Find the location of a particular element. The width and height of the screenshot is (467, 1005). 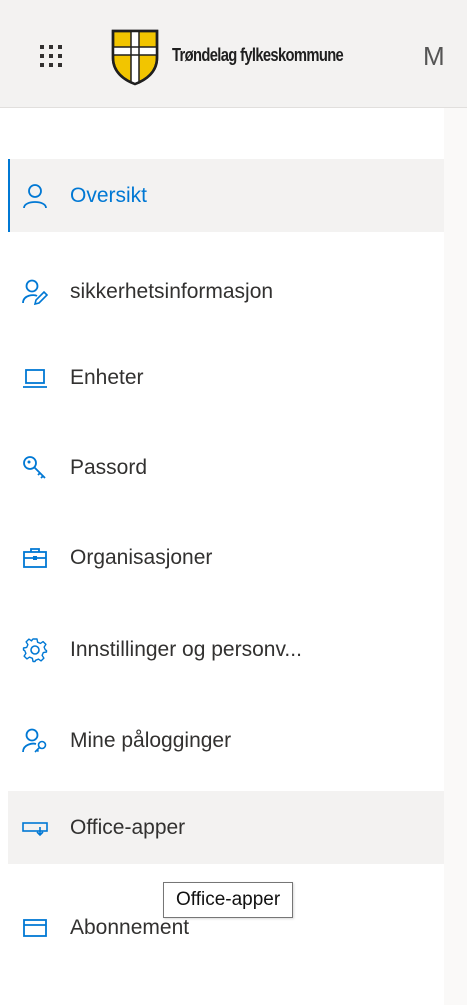

nav-item-label: Organisasjoner is located at coordinates (141, 557).